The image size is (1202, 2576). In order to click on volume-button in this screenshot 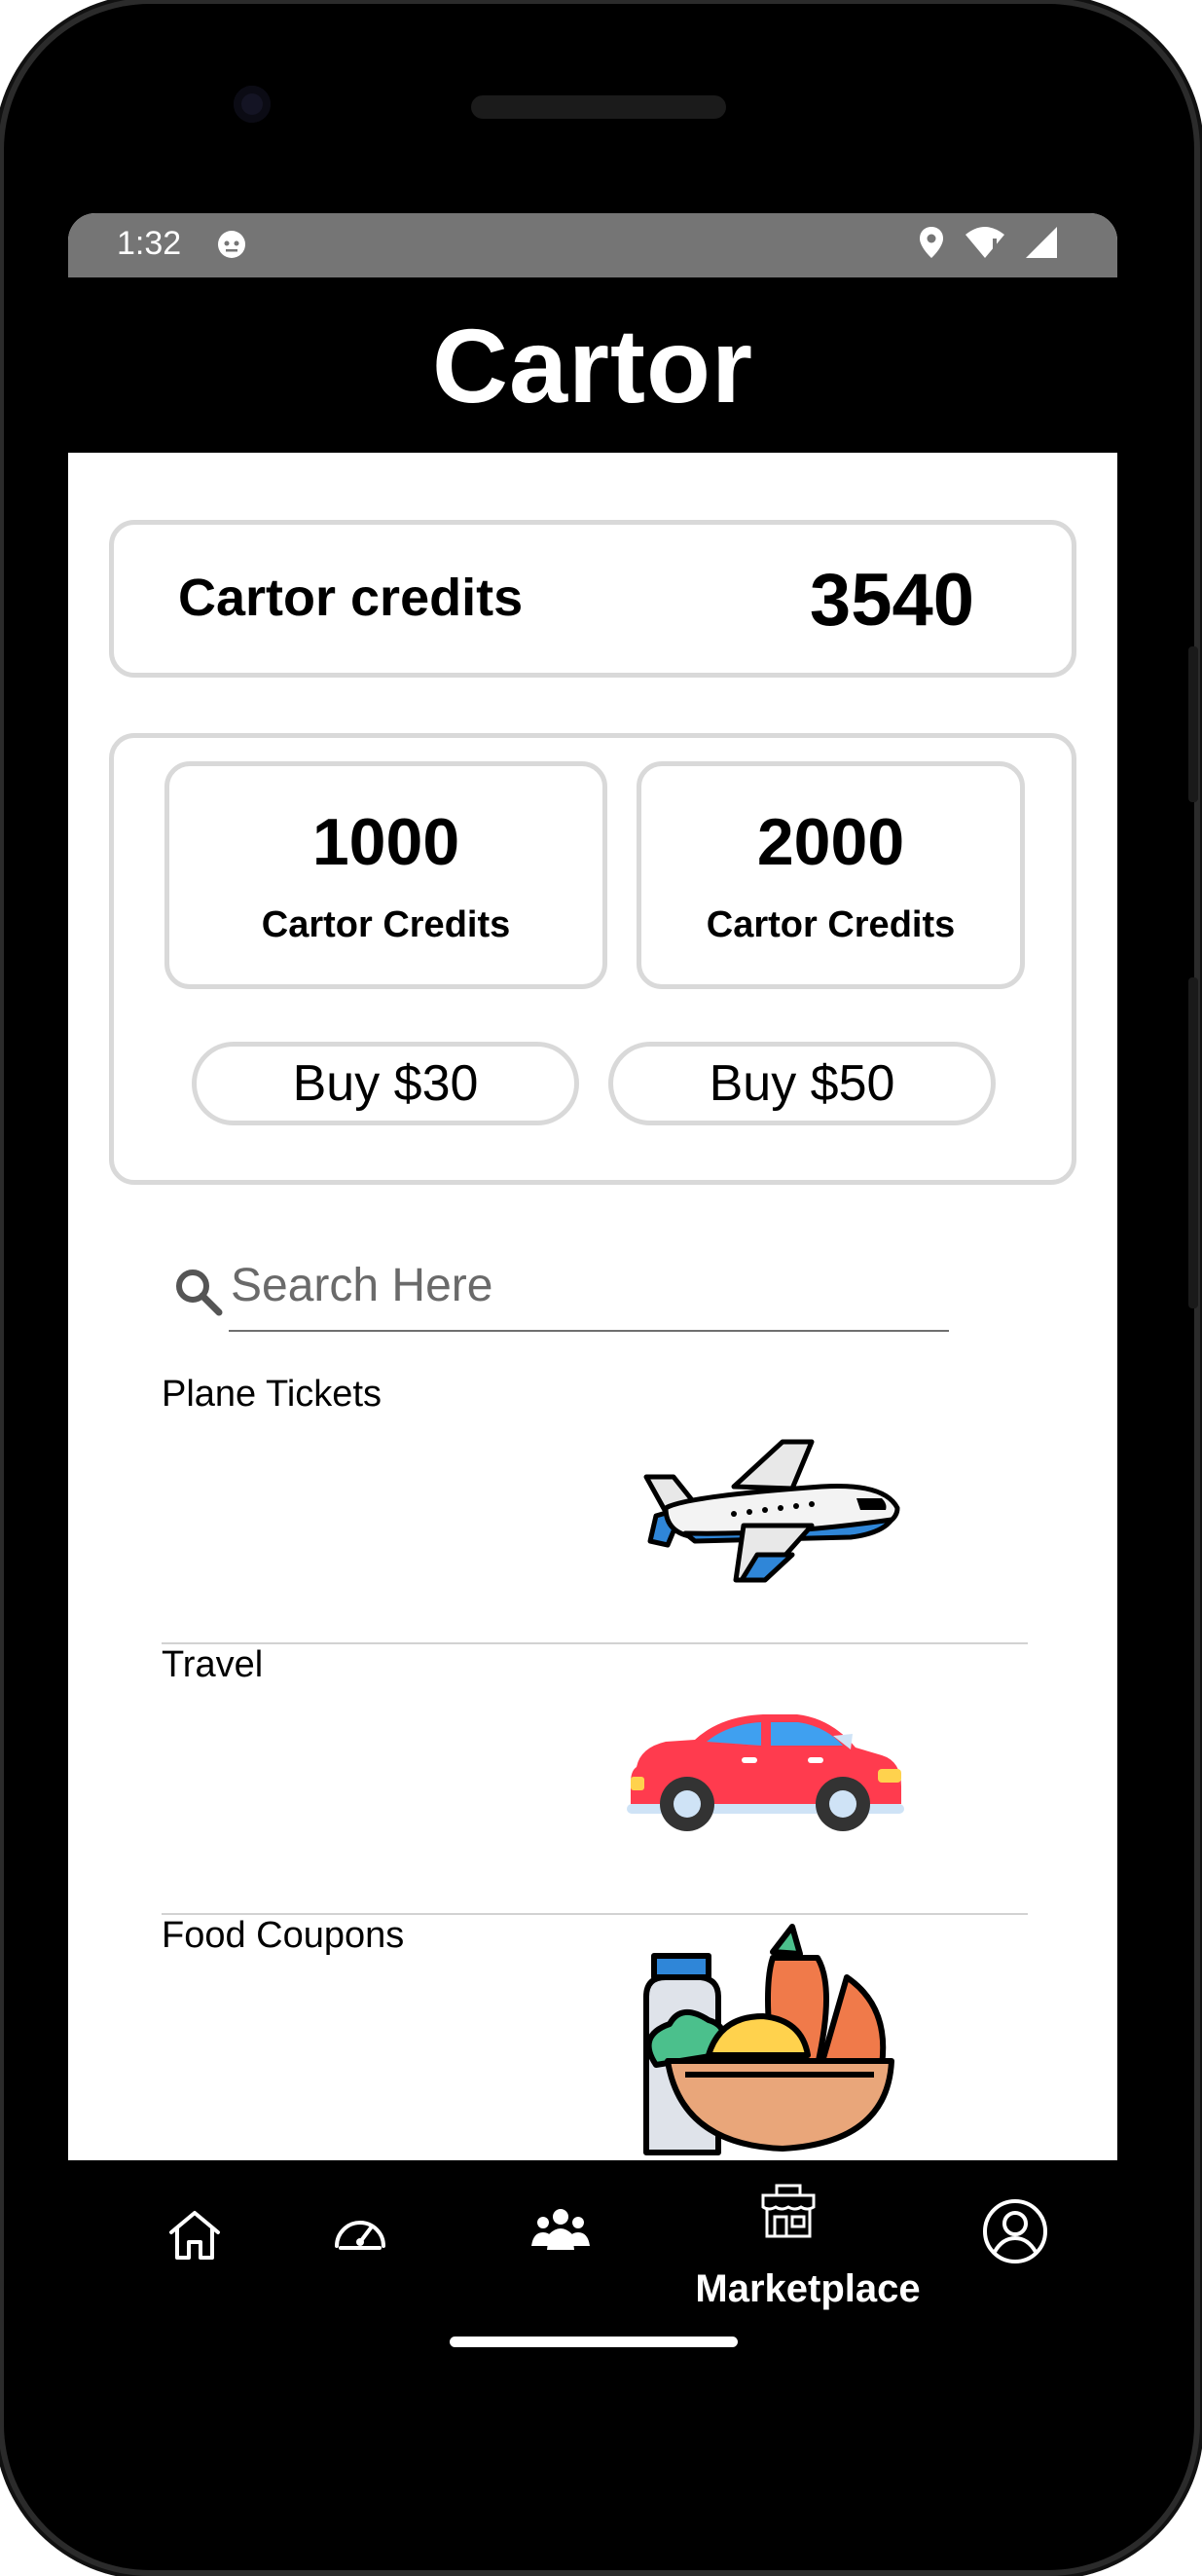, I will do `click(1193, 724)`.